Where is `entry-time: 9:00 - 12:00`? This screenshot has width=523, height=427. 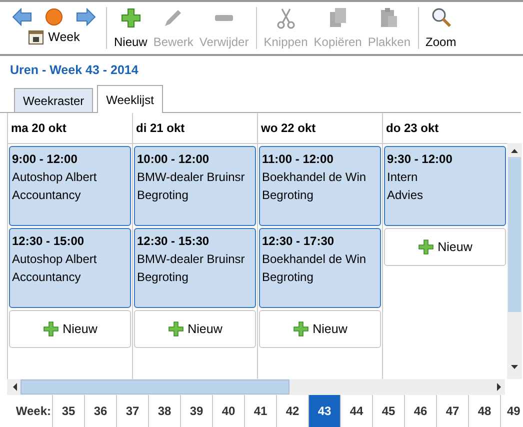
entry-time: 9:00 - 12:00 is located at coordinates (45, 159).